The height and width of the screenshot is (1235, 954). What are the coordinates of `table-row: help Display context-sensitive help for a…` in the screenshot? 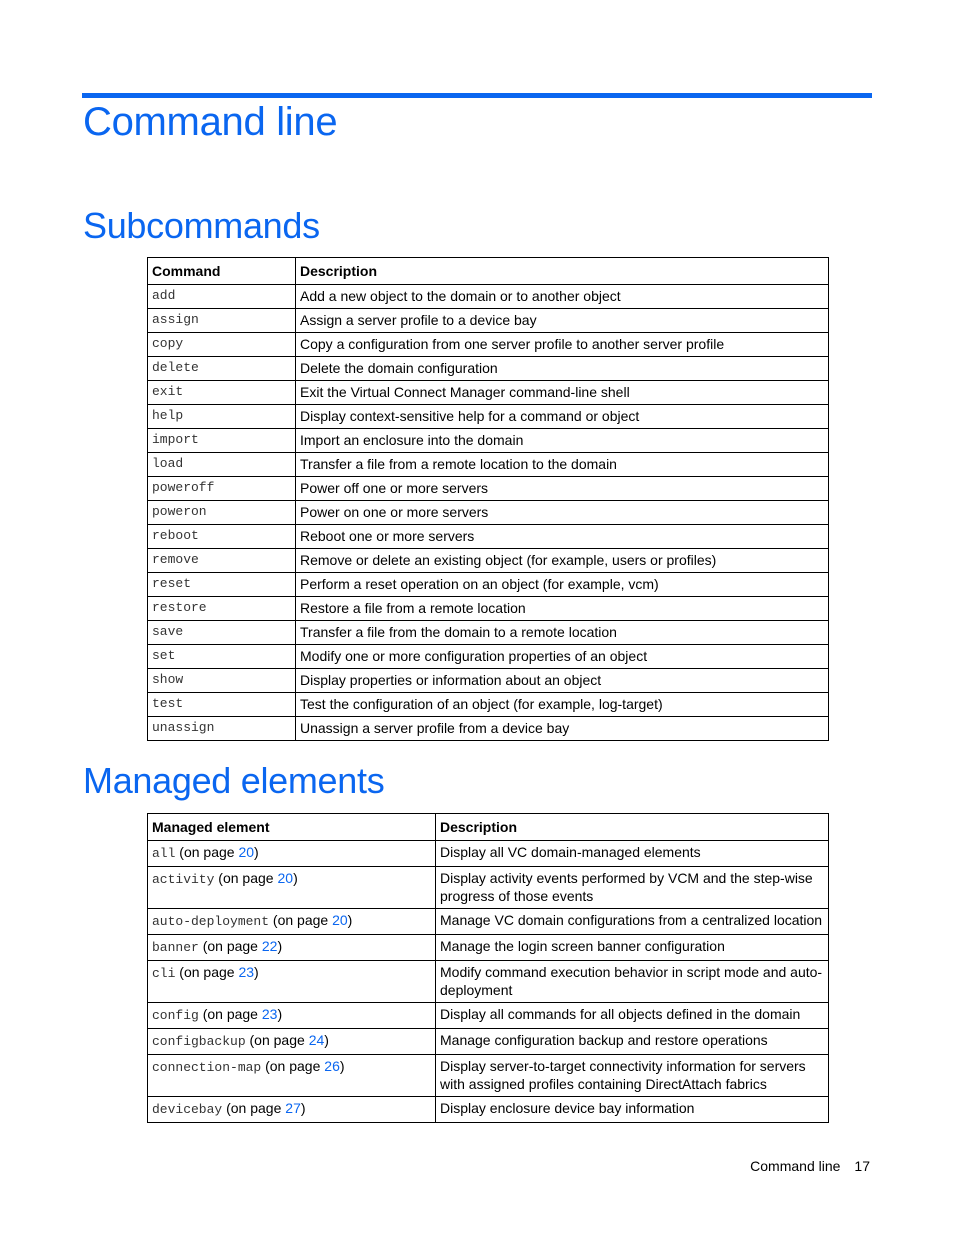 It's located at (488, 416).